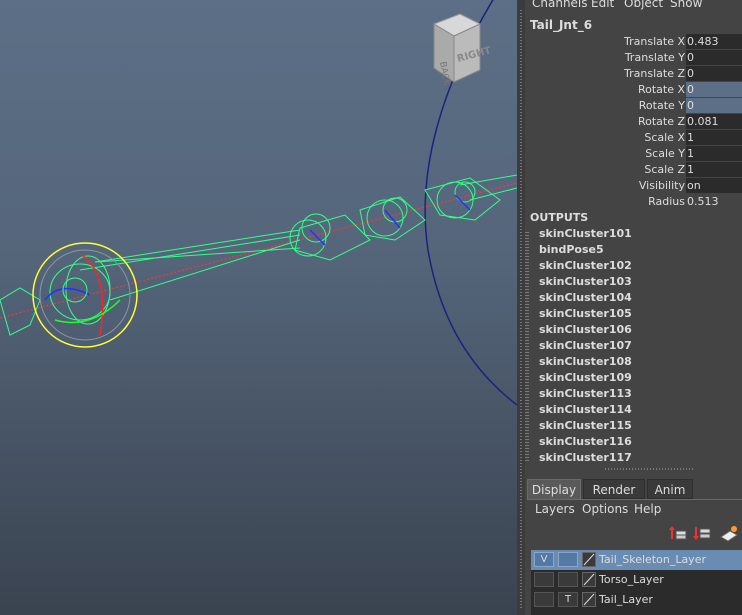 The width and height of the screenshot is (742, 615). What do you see at coordinates (85, 295) in the screenshot?
I see `selected-joint` at bounding box center [85, 295].